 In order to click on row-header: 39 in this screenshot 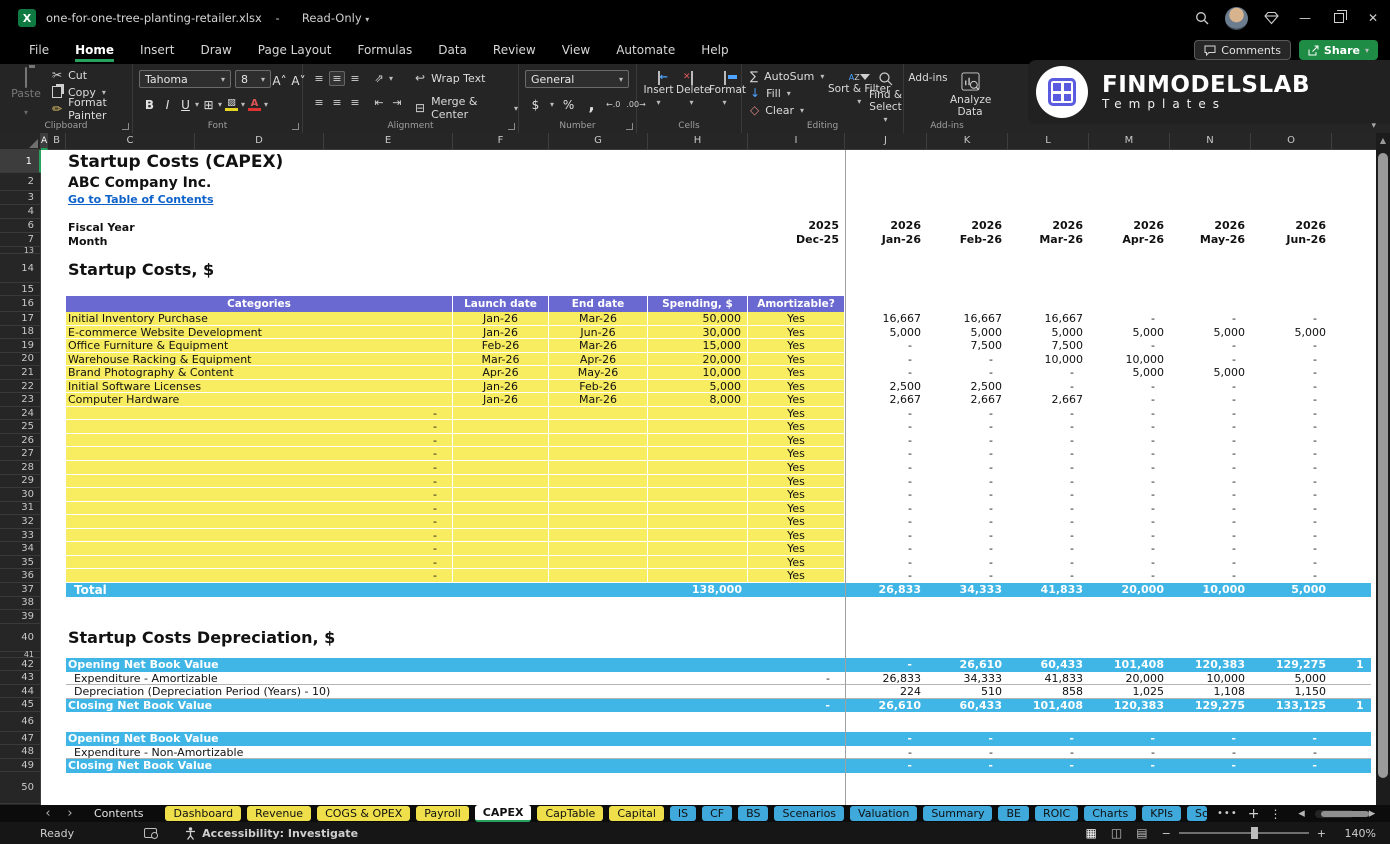, I will do `click(20, 617)`.